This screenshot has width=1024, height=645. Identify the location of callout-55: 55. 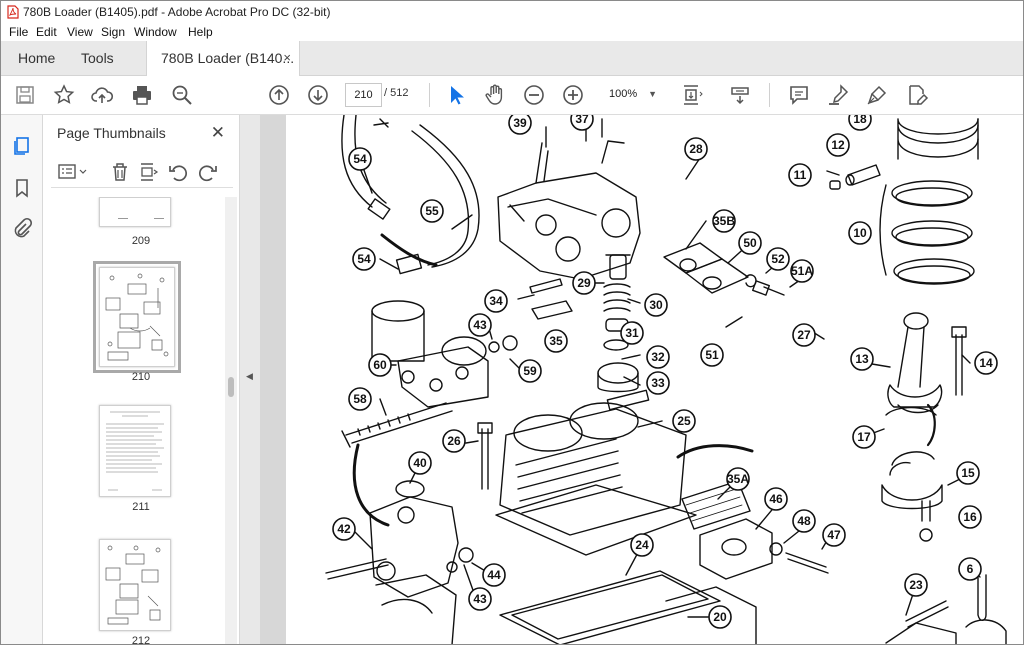
(432, 211).